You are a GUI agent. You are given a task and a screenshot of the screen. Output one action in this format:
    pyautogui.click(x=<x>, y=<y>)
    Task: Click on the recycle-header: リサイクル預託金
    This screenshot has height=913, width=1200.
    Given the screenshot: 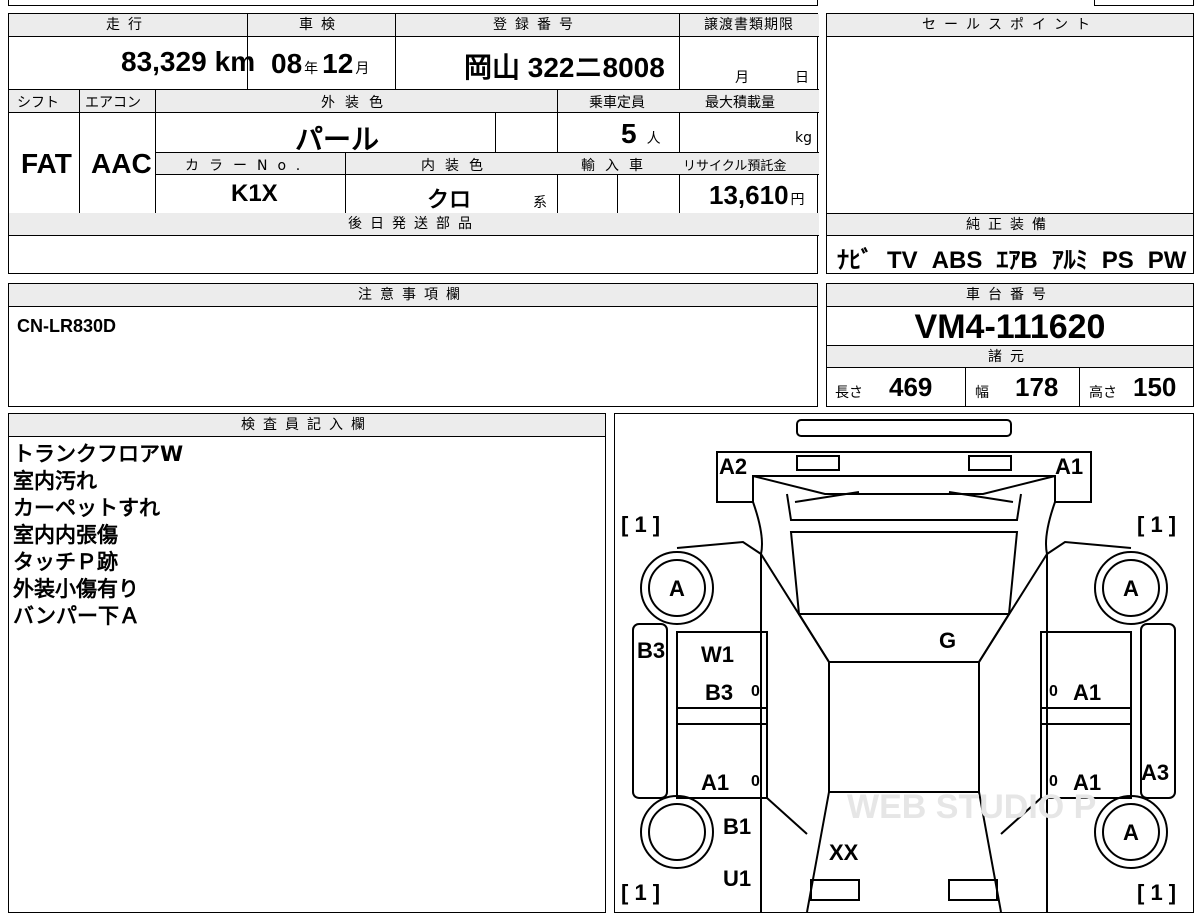 What is the action you would take?
    pyautogui.click(x=735, y=166)
    